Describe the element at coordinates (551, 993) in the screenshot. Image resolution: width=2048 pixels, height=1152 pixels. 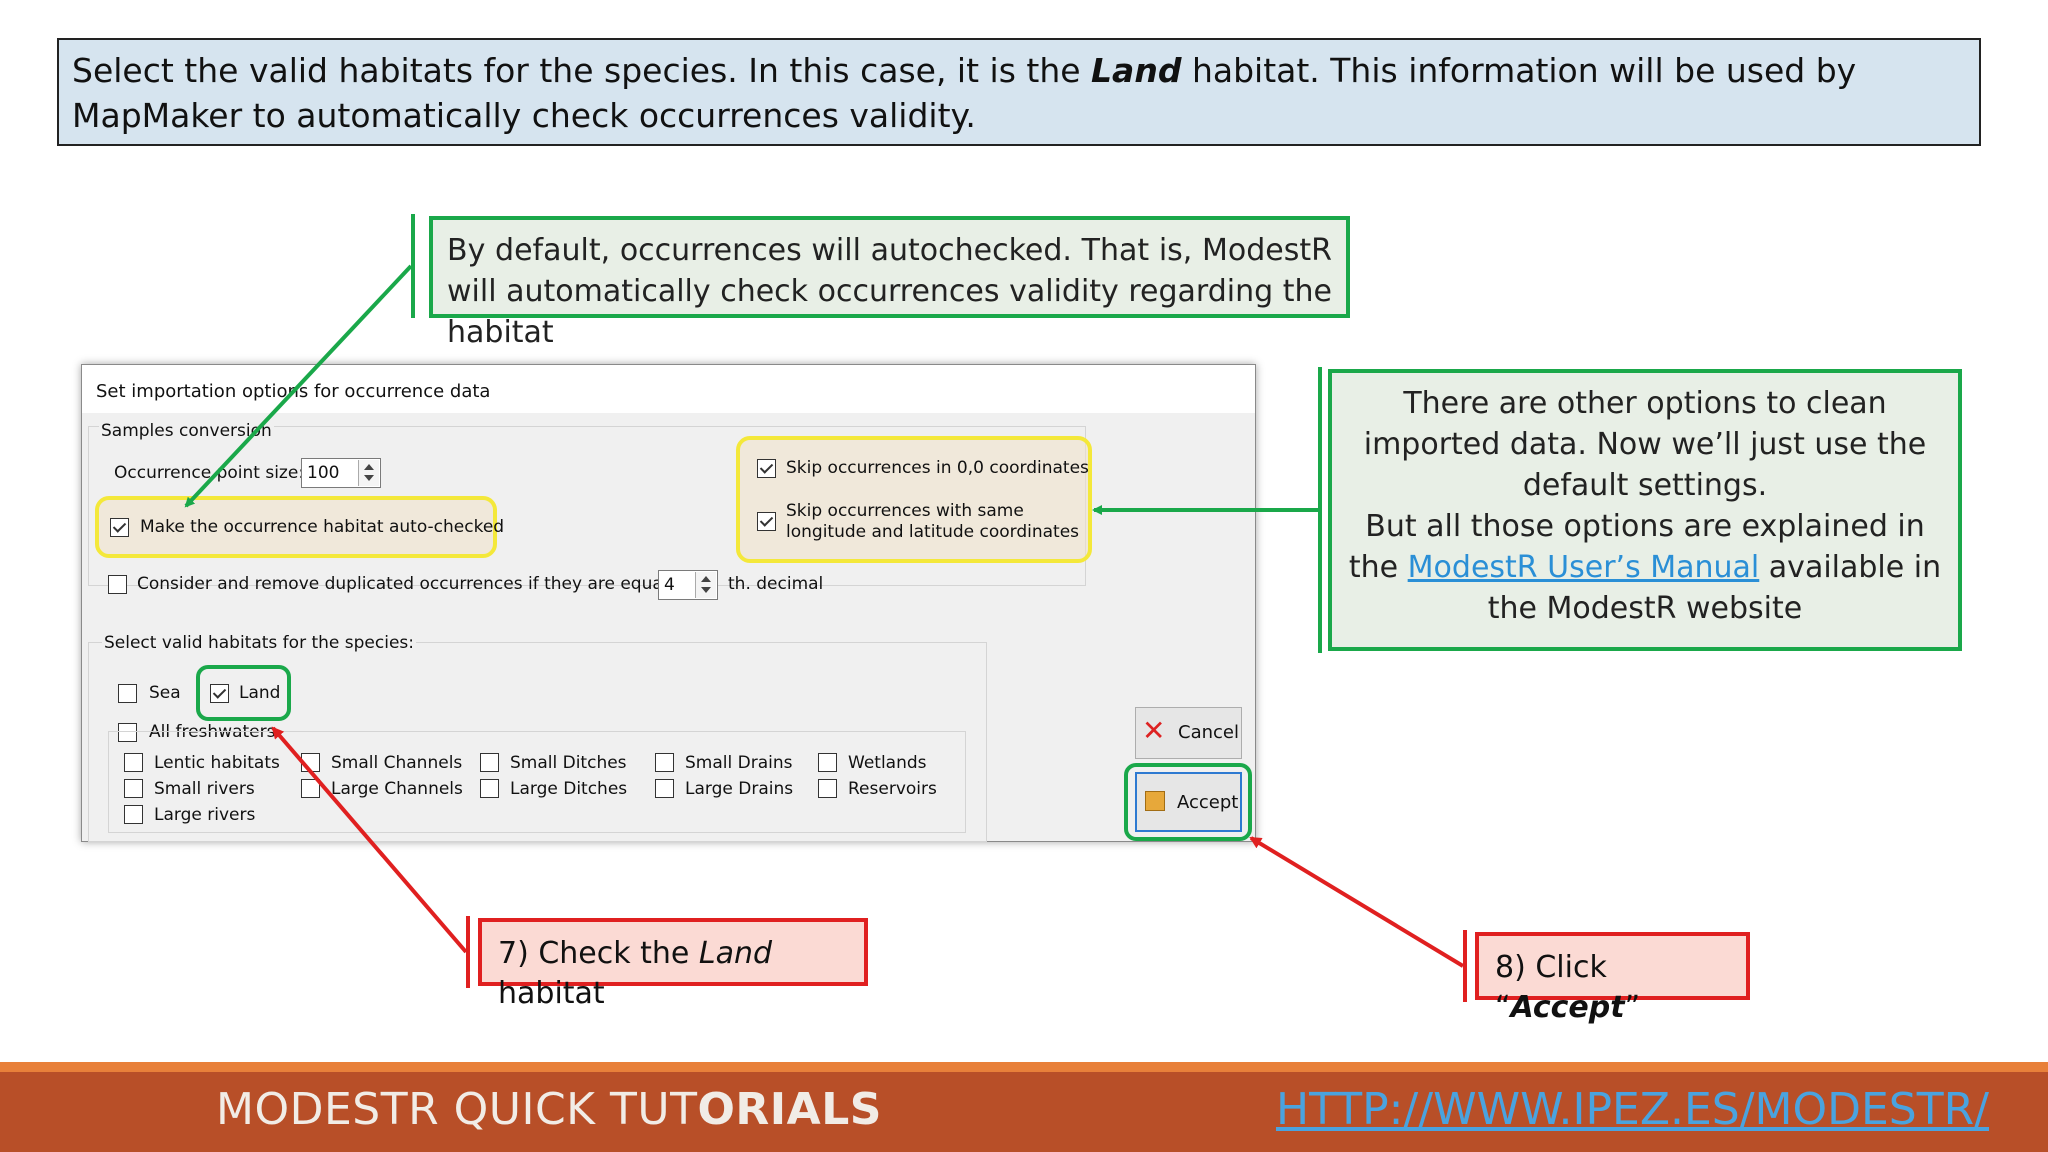
I see `step7-after: habitat` at that location.